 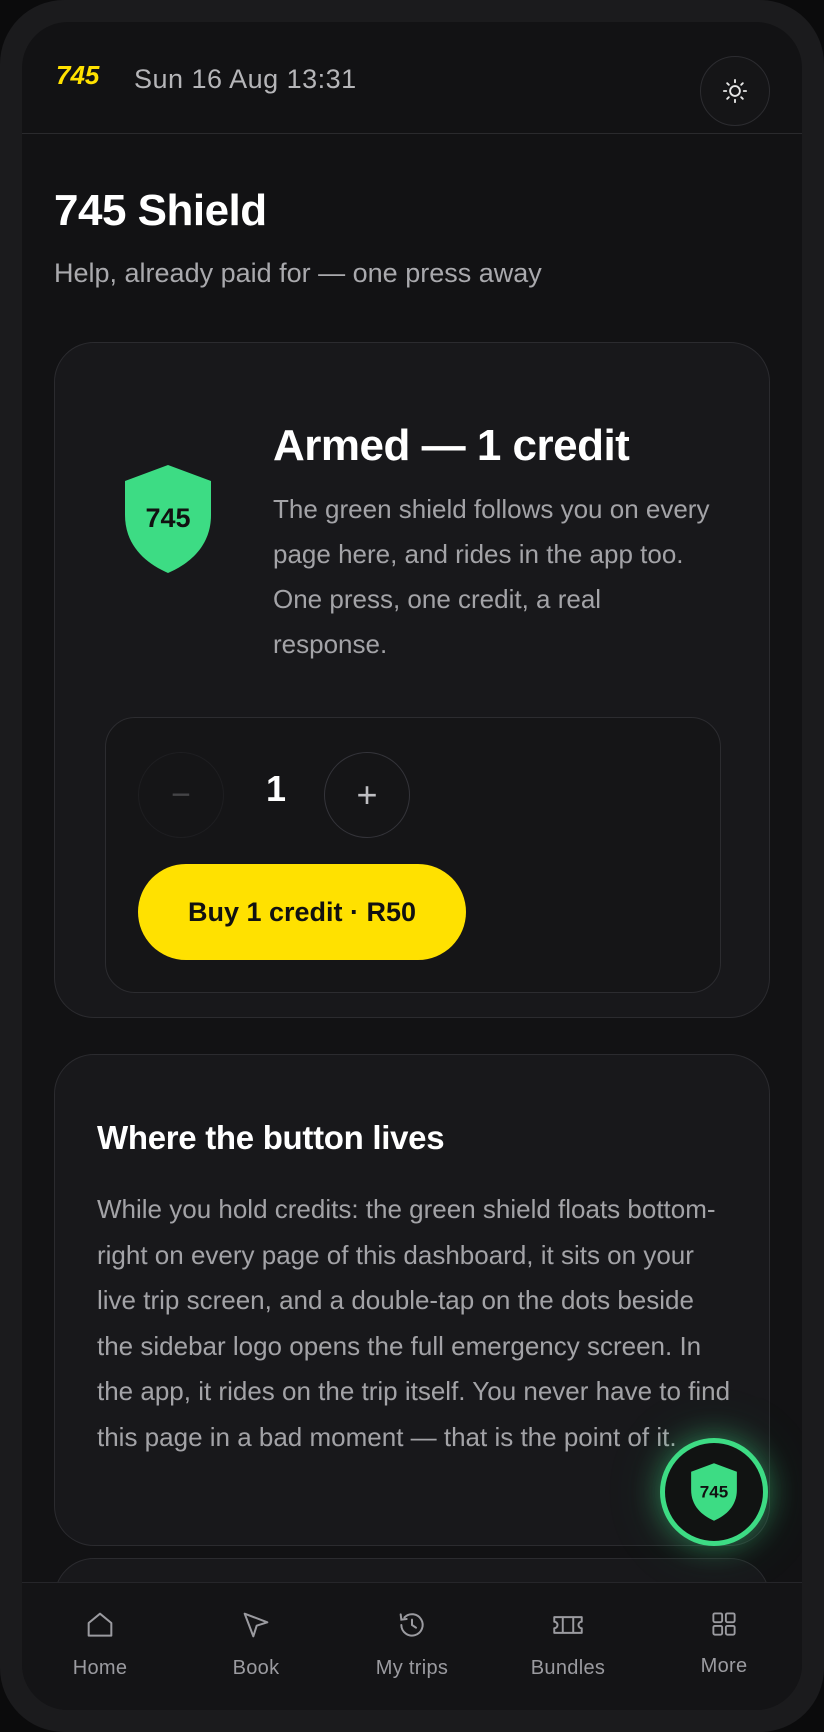 I want to click on nav-item-bundles: Bundles, so click(x=568, y=1646).